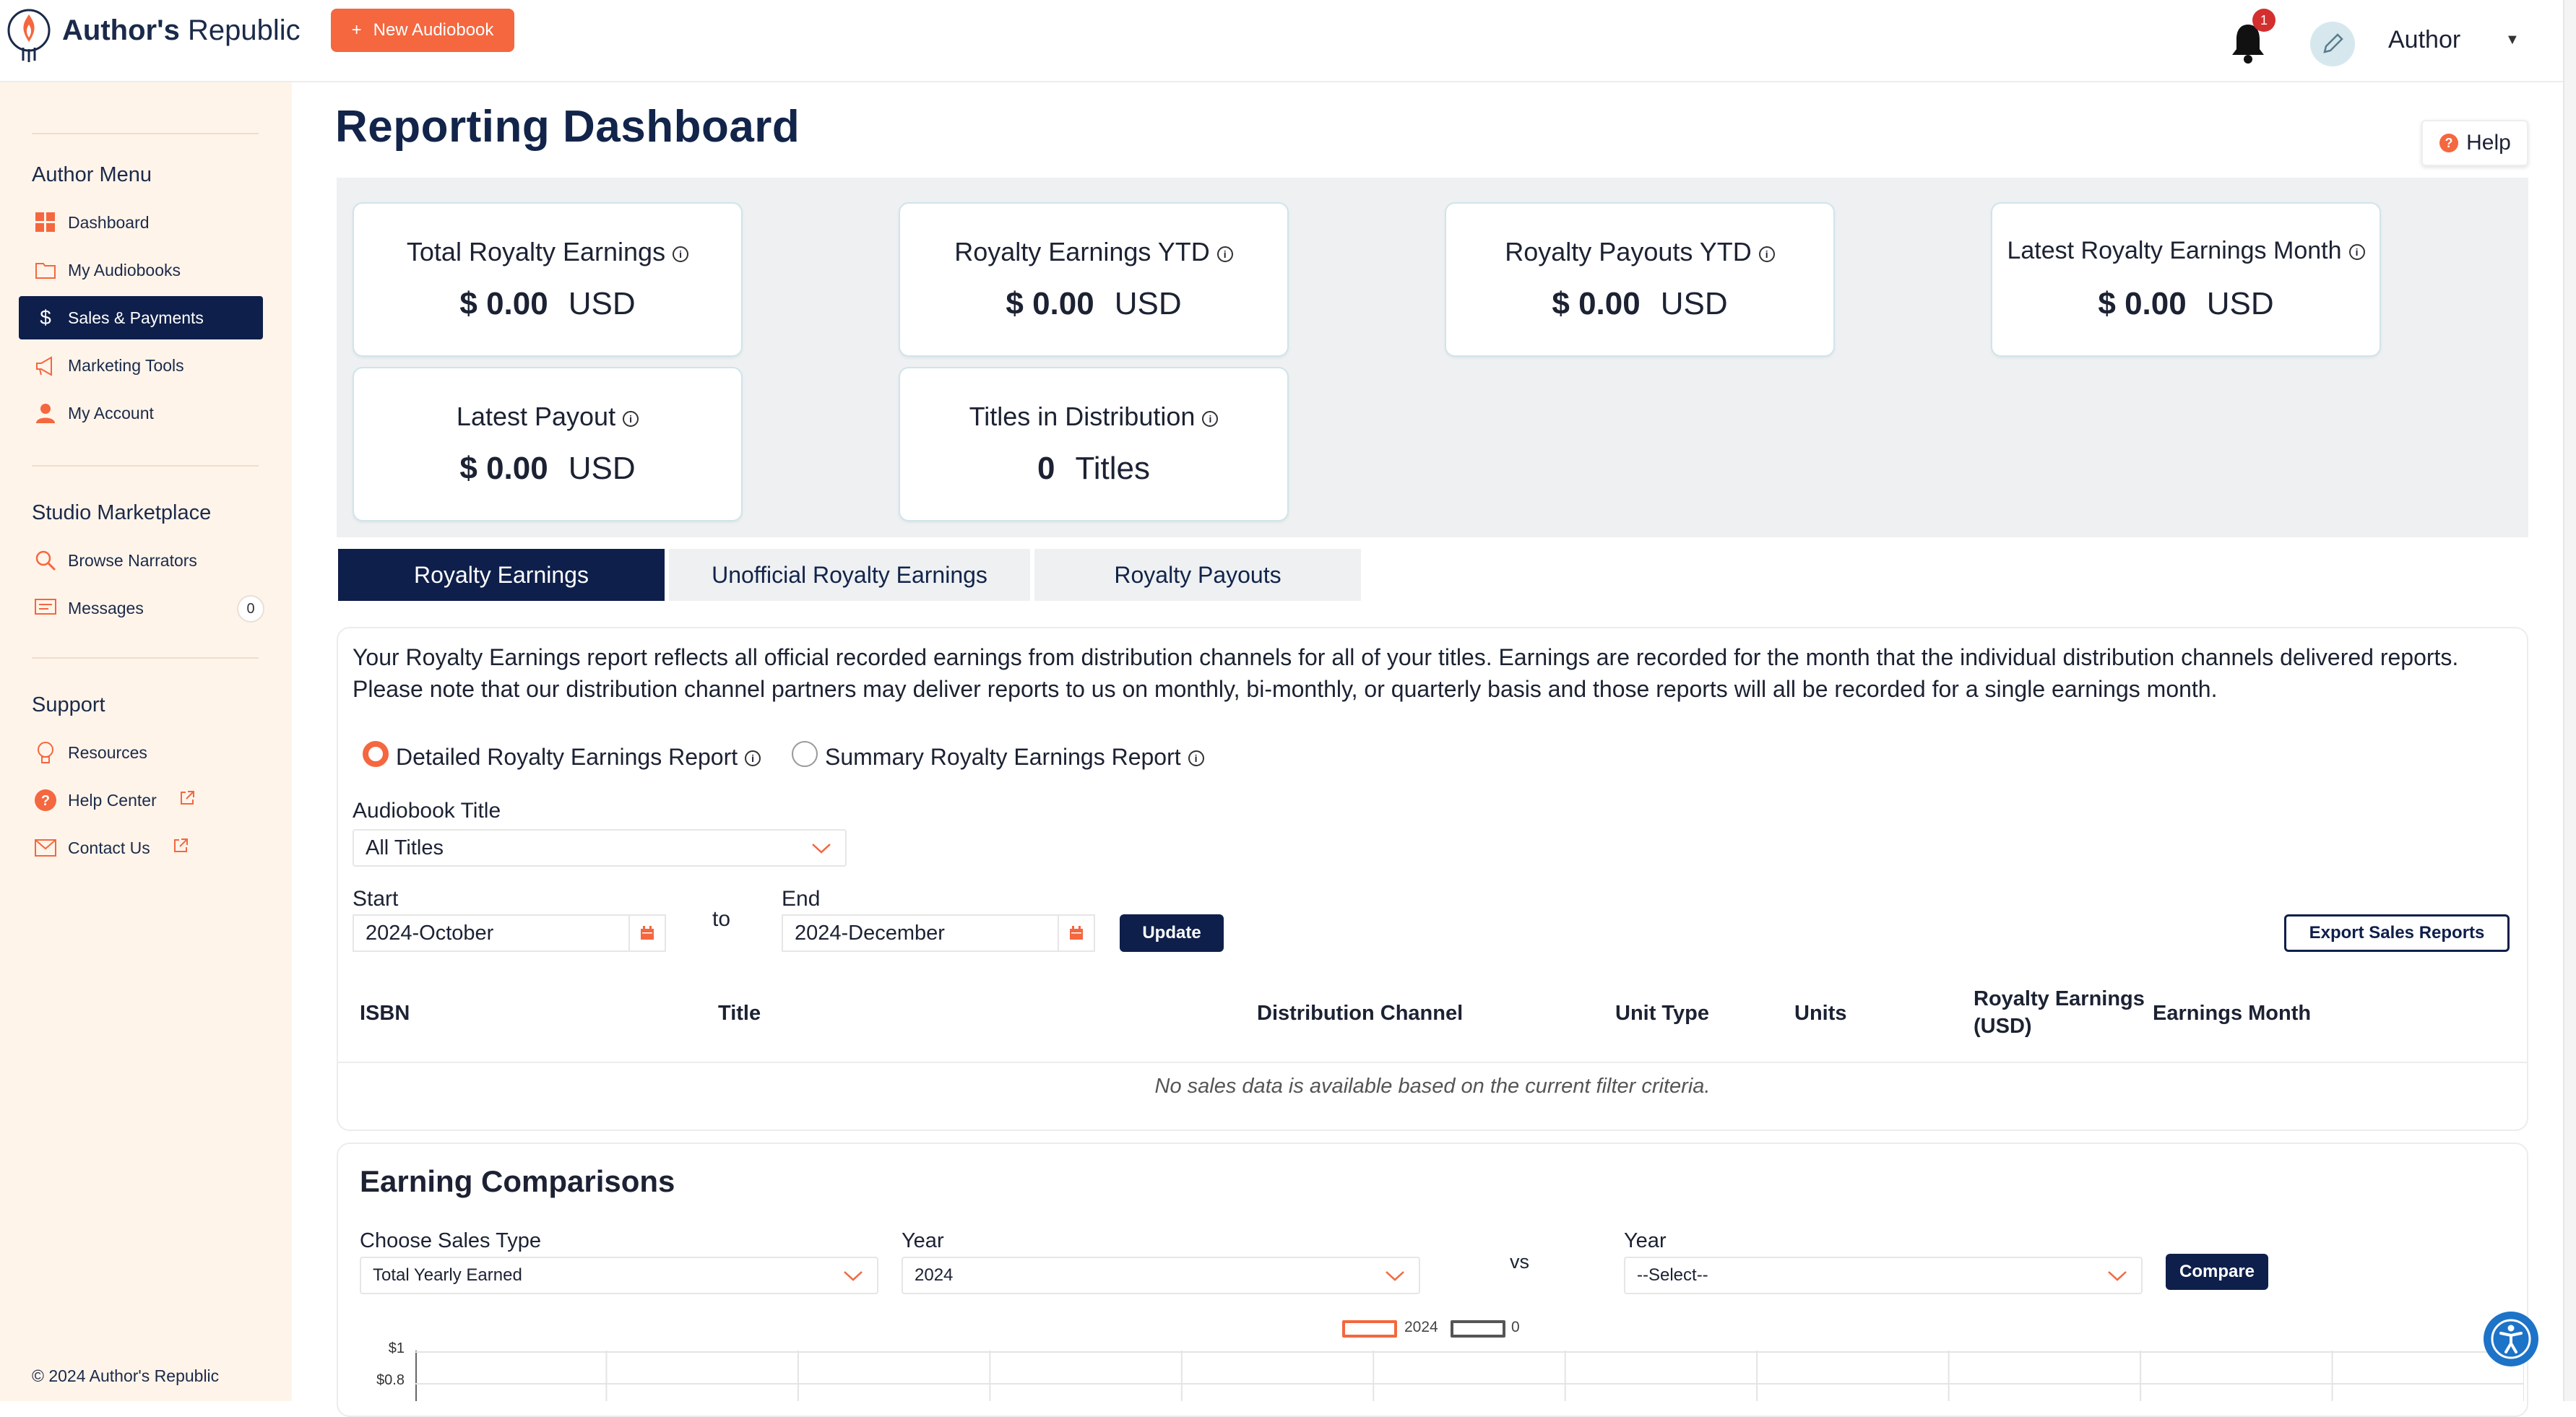 The width and height of the screenshot is (2576, 1417). What do you see at coordinates (45, 608) in the screenshot?
I see `message-icon` at bounding box center [45, 608].